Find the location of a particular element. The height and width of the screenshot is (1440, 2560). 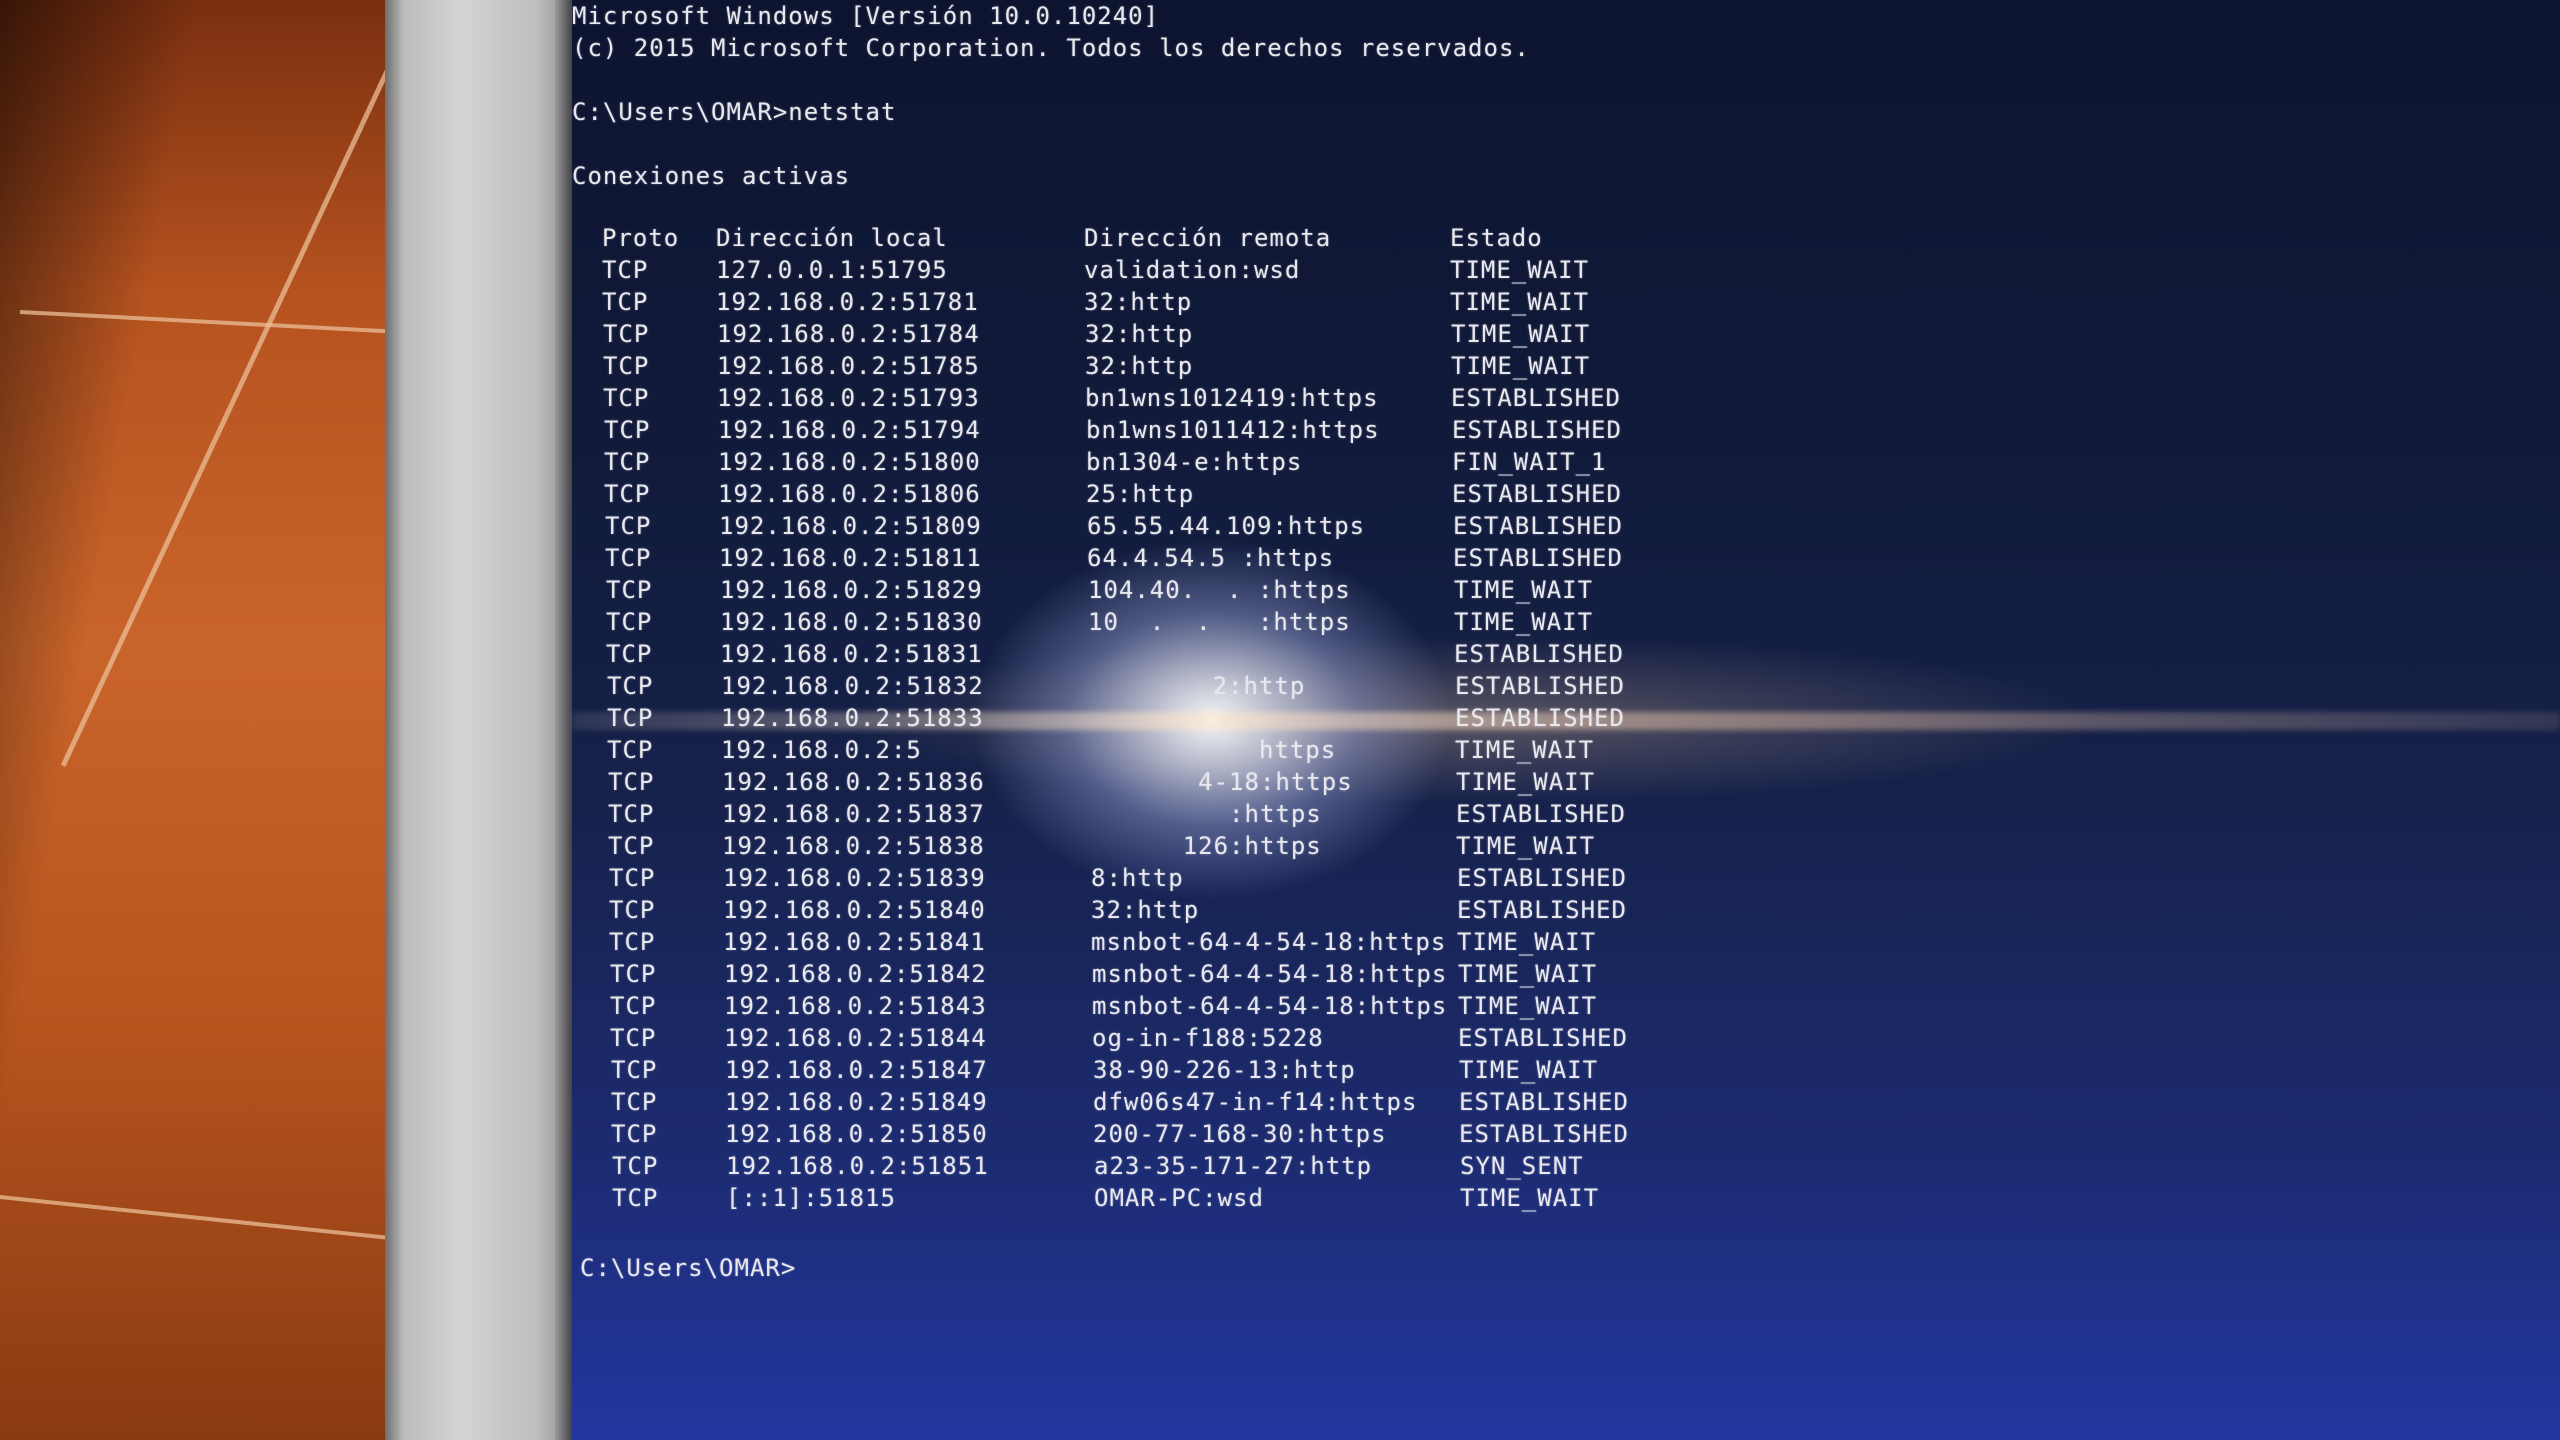

cell-remote-address: 64.4.54.5 :https is located at coordinates (1211, 558).